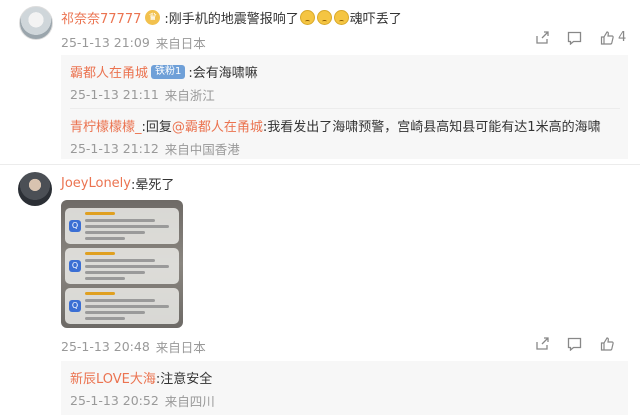 The image size is (640, 415). Describe the element at coordinates (180, 43) in the screenshot. I see `comment-1-source: 来自日本` at that location.